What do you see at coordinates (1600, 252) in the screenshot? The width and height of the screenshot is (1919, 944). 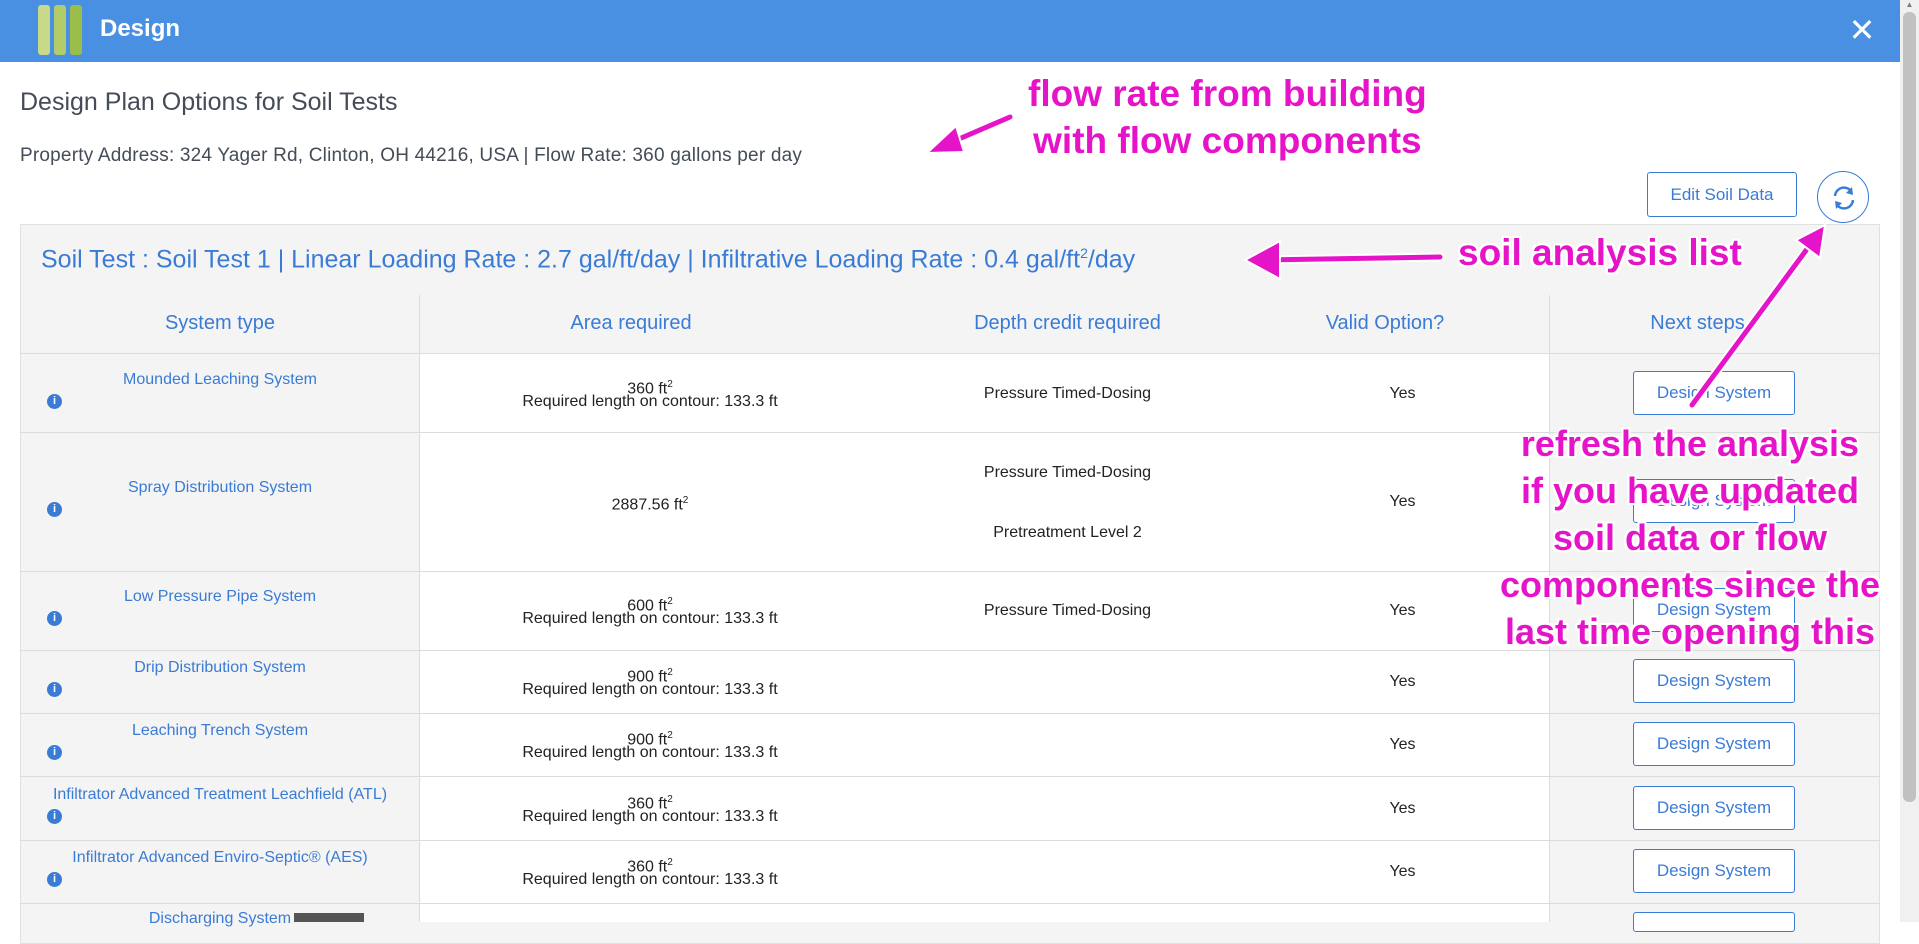 I see `annotation-soil-list: soil analysis list` at bounding box center [1600, 252].